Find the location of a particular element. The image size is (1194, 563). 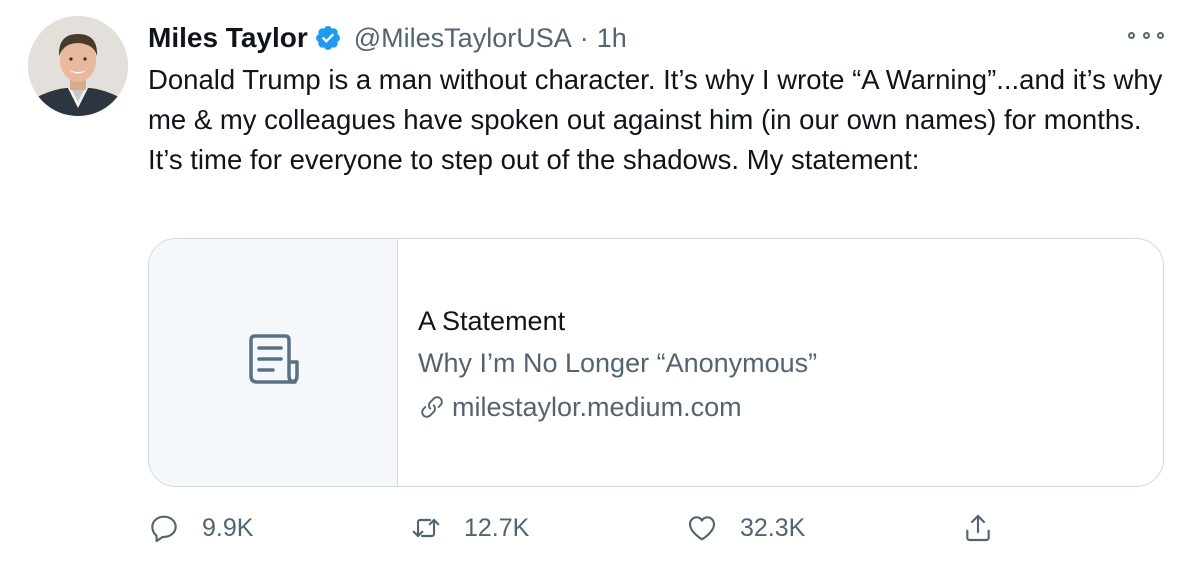

reply-count: 9.9K is located at coordinates (228, 527).